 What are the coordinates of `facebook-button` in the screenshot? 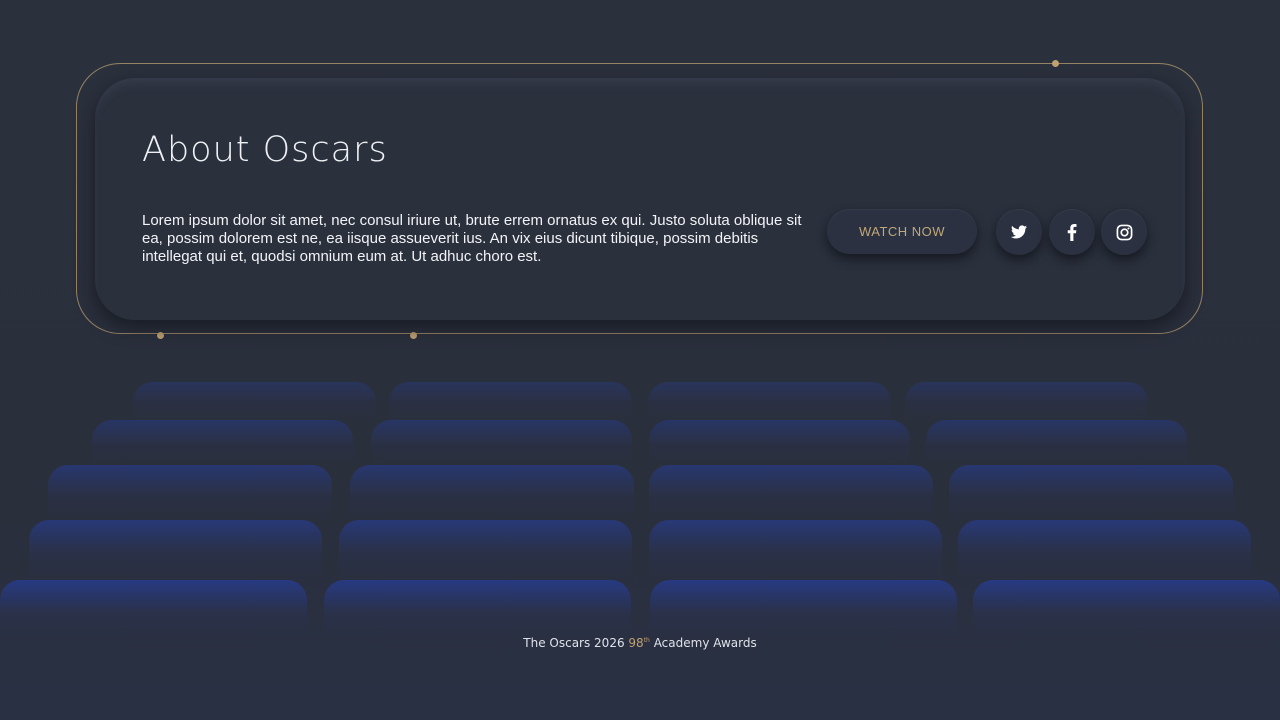 It's located at (1072, 232).